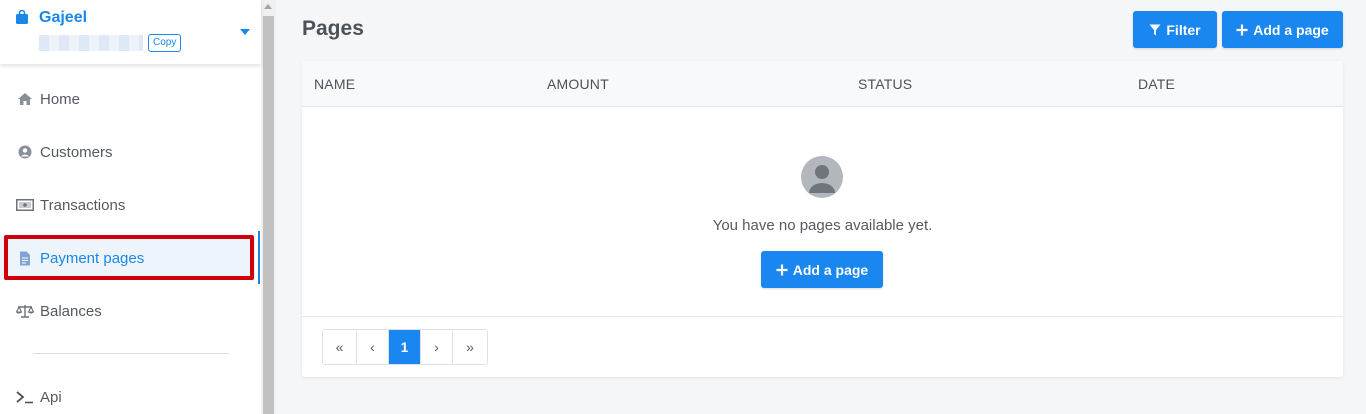 The image size is (1366, 414). I want to click on sidebar-scrollbar, so click(268, 207).